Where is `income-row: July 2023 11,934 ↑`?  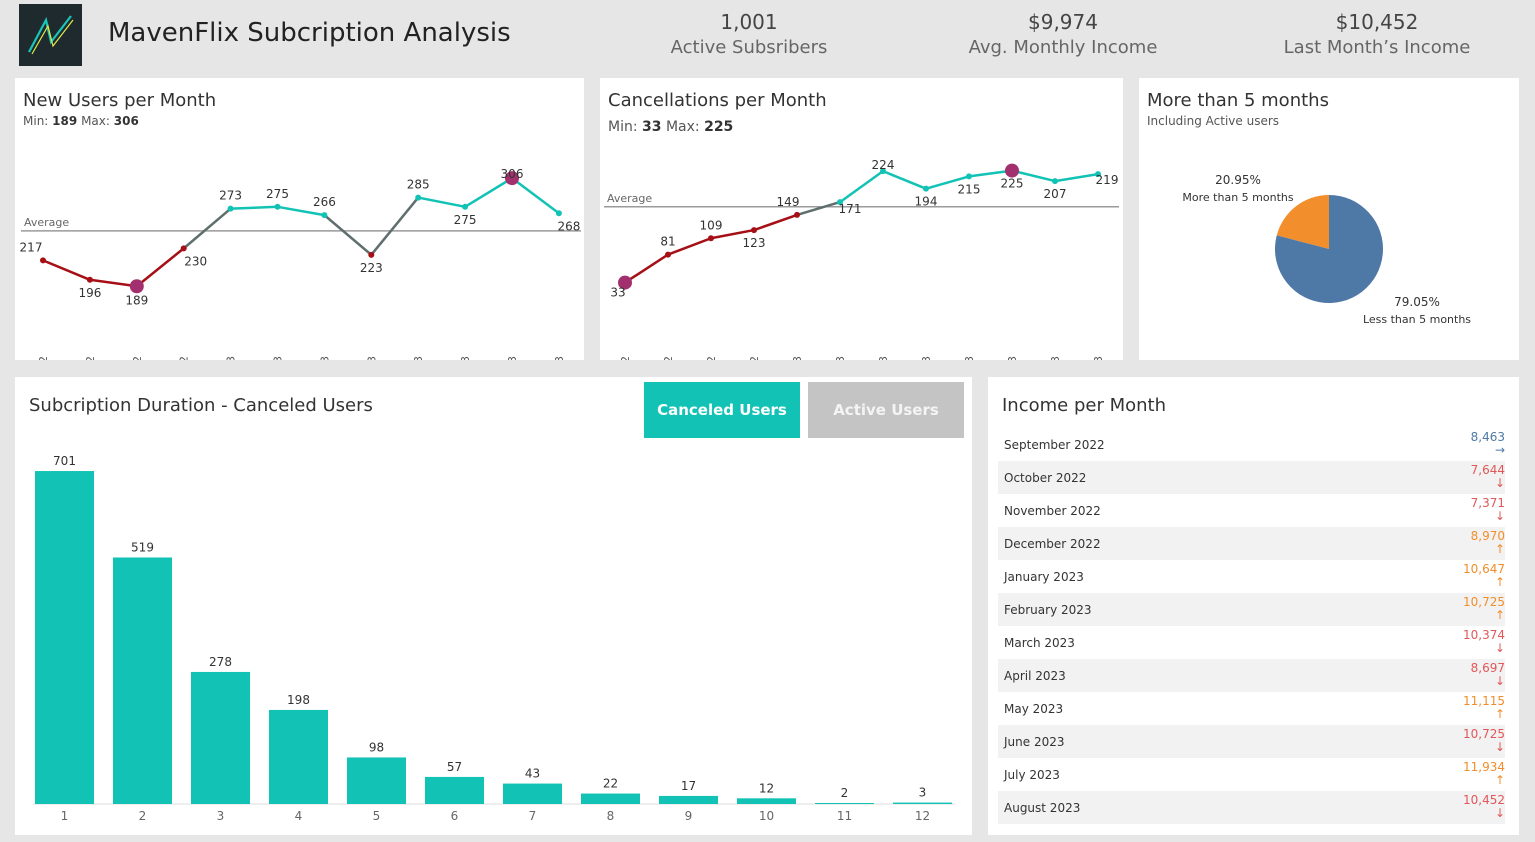
income-row: July 2023 11,934 ↑ is located at coordinates (1251, 774).